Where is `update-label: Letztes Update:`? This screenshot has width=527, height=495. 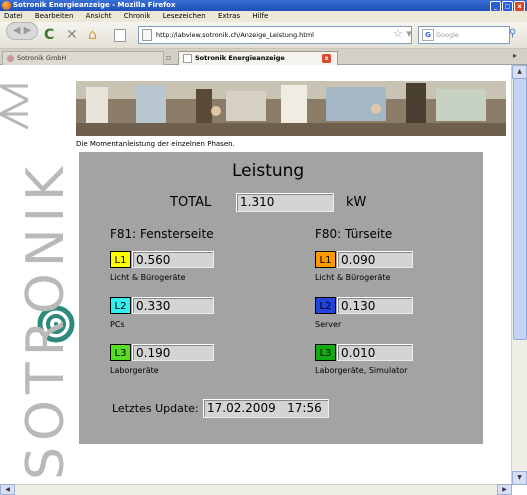 update-label: Letztes Update: is located at coordinates (155, 408).